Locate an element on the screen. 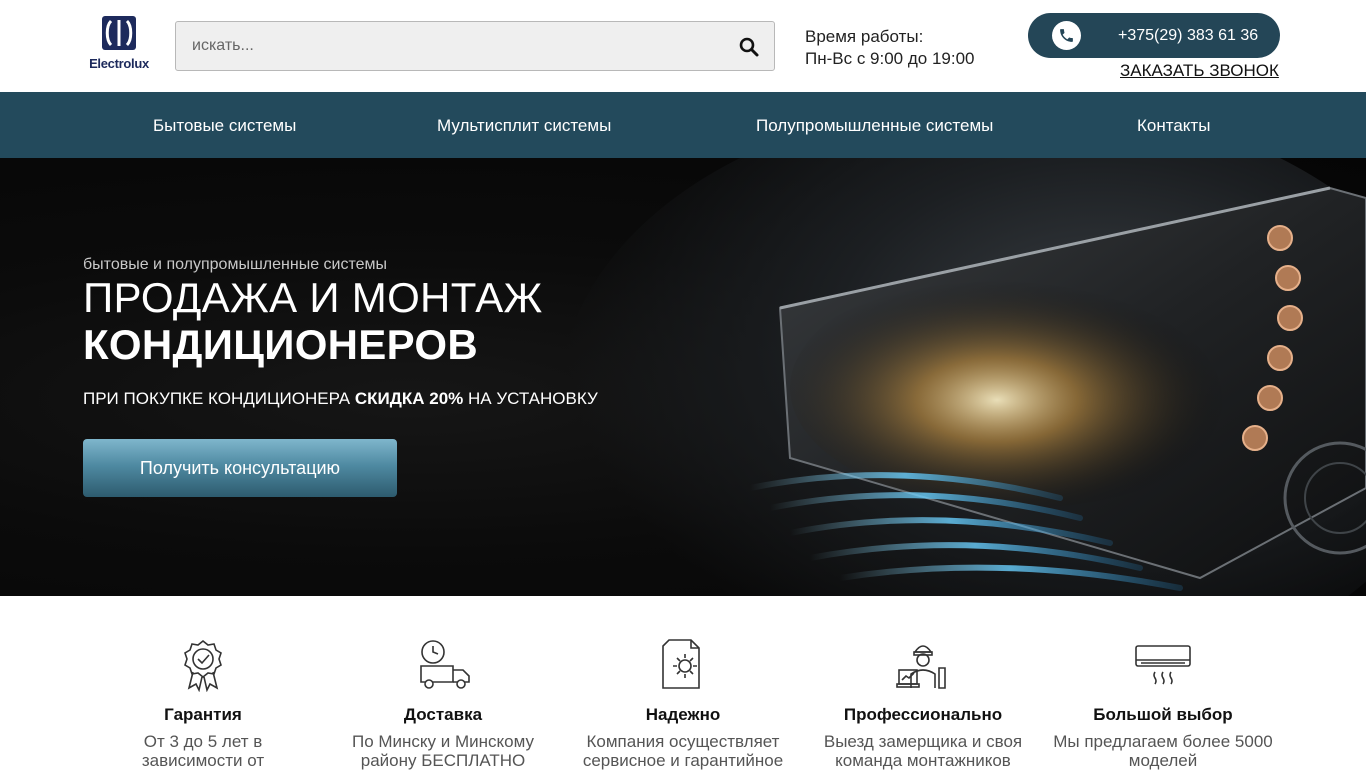 The width and height of the screenshot is (1366, 770). working-hours: Время работы: Пн-Вс с 9:00 до 19:00 is located at coordinates (890, 48).